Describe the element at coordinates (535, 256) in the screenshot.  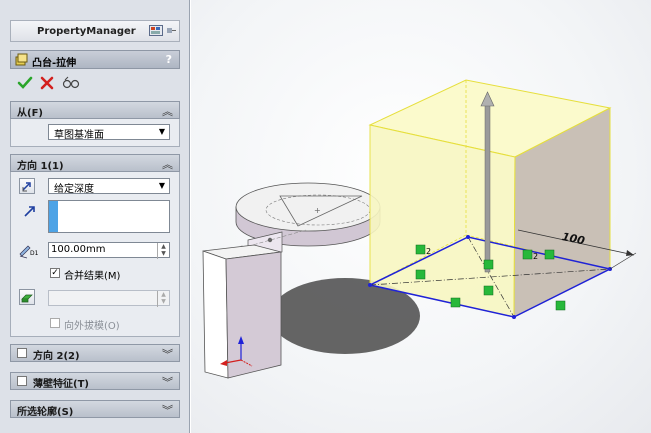
I see `relation-label-b: 2` at that location.